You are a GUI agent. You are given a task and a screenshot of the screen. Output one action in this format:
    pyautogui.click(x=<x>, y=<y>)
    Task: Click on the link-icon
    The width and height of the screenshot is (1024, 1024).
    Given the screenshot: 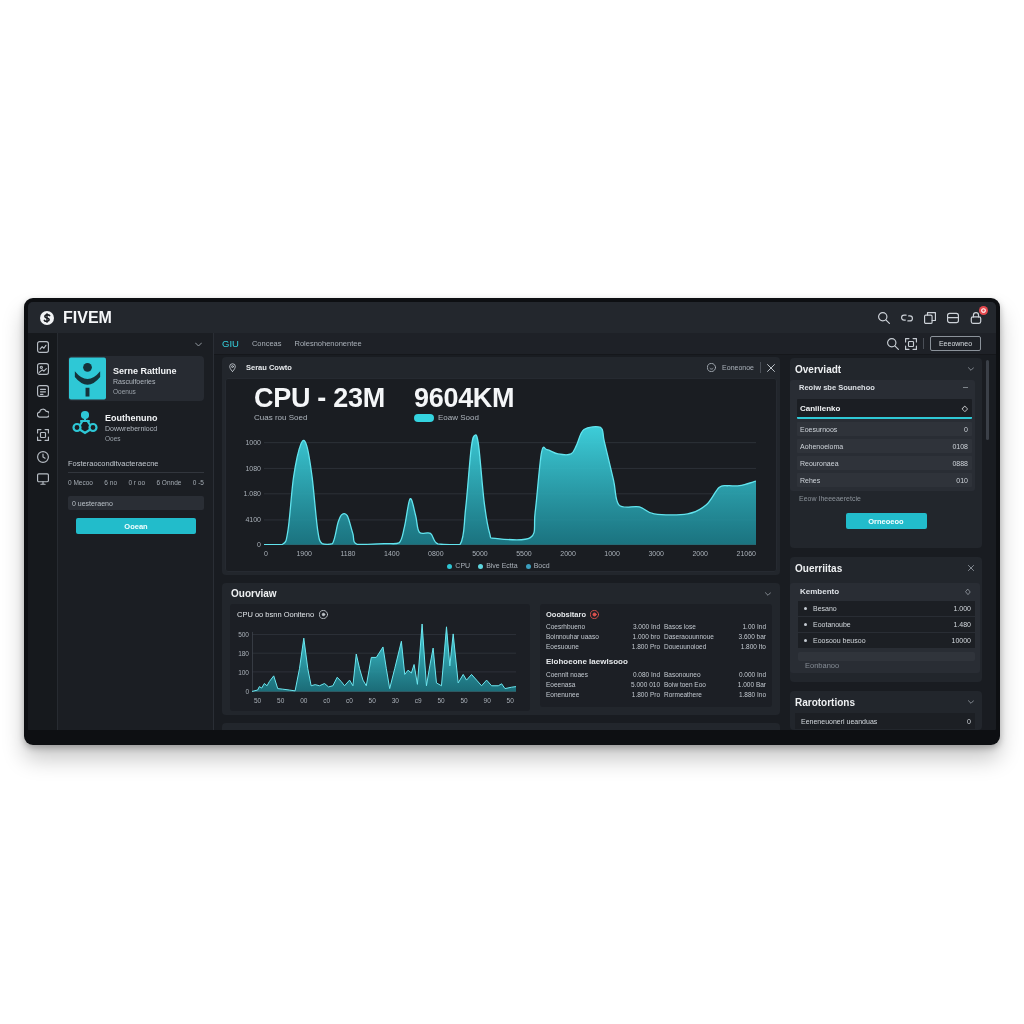 What is the action you would take?
    pyautogui.click(x=907, y=317)
    